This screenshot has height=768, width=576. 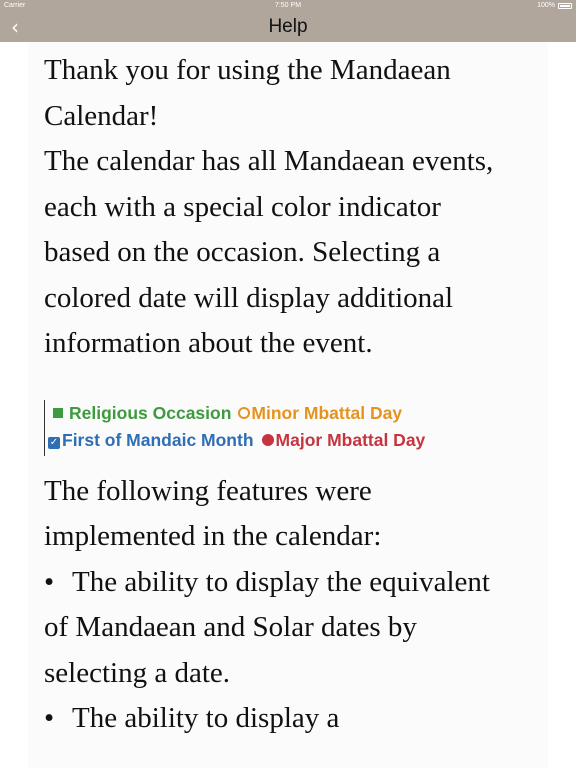 What do you see at coordinates (101, 115) in the screenshot?
I see `intro-line-2: Calendar!` at bounding box center [101, 115].